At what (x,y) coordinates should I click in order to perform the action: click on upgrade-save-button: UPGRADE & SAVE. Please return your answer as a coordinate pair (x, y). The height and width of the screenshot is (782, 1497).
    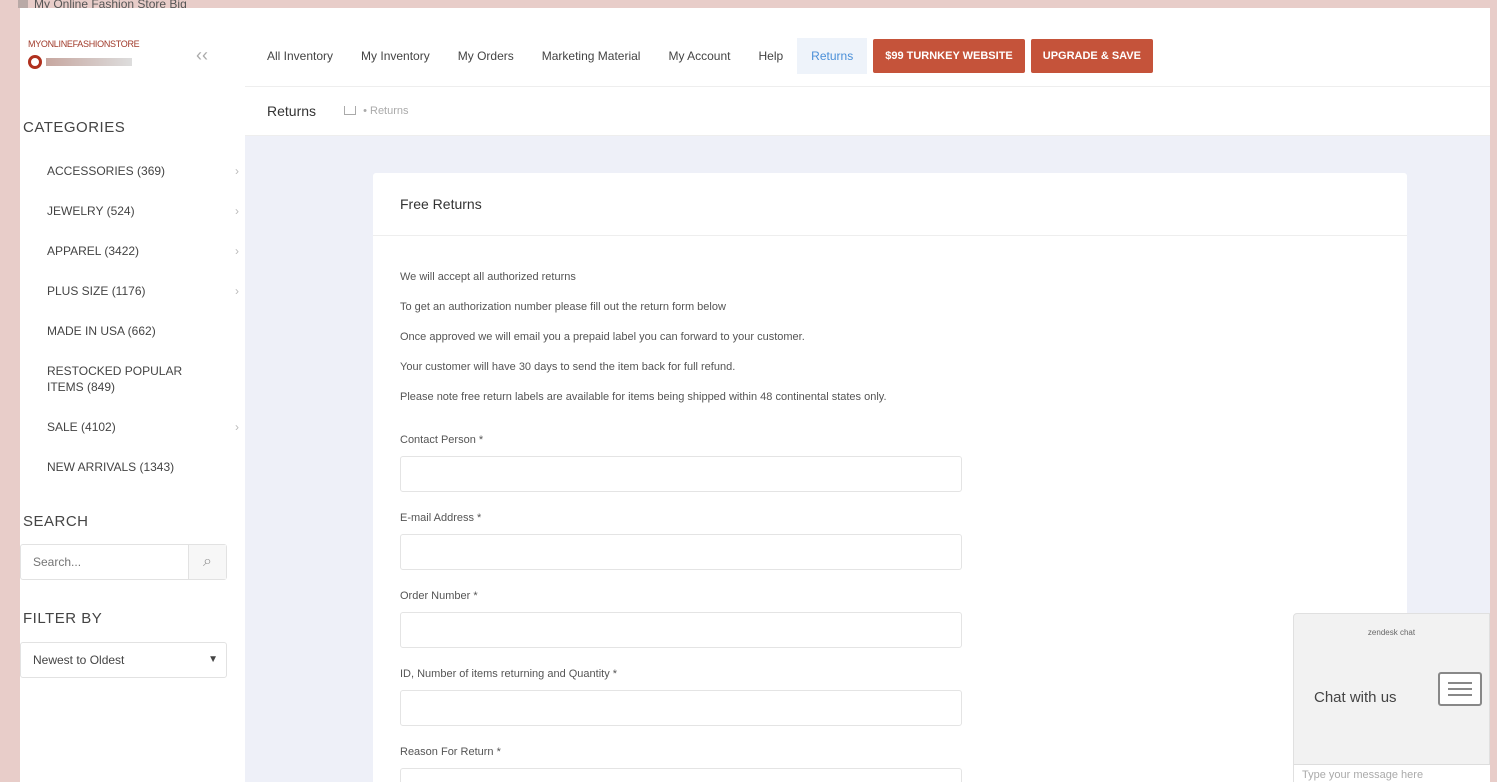
    Looking at the image, I should click on (1091, 55).